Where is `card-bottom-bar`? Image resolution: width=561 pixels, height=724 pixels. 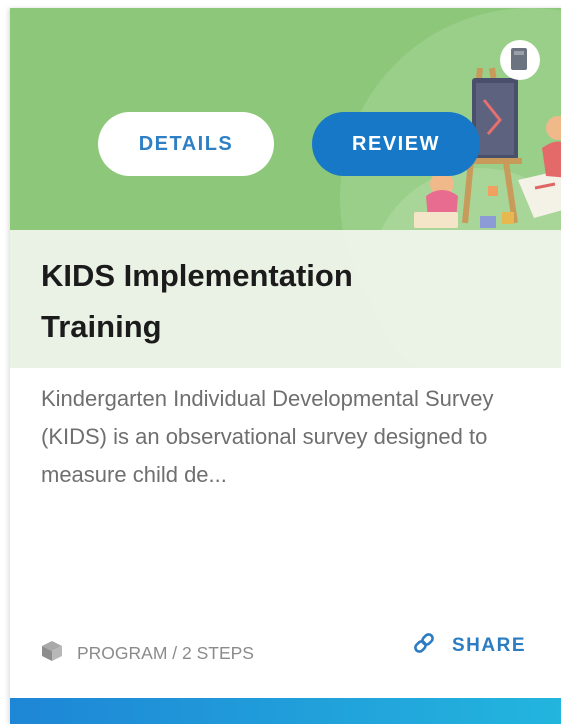 card-bottom-bar is located at coordinates (285, 711).